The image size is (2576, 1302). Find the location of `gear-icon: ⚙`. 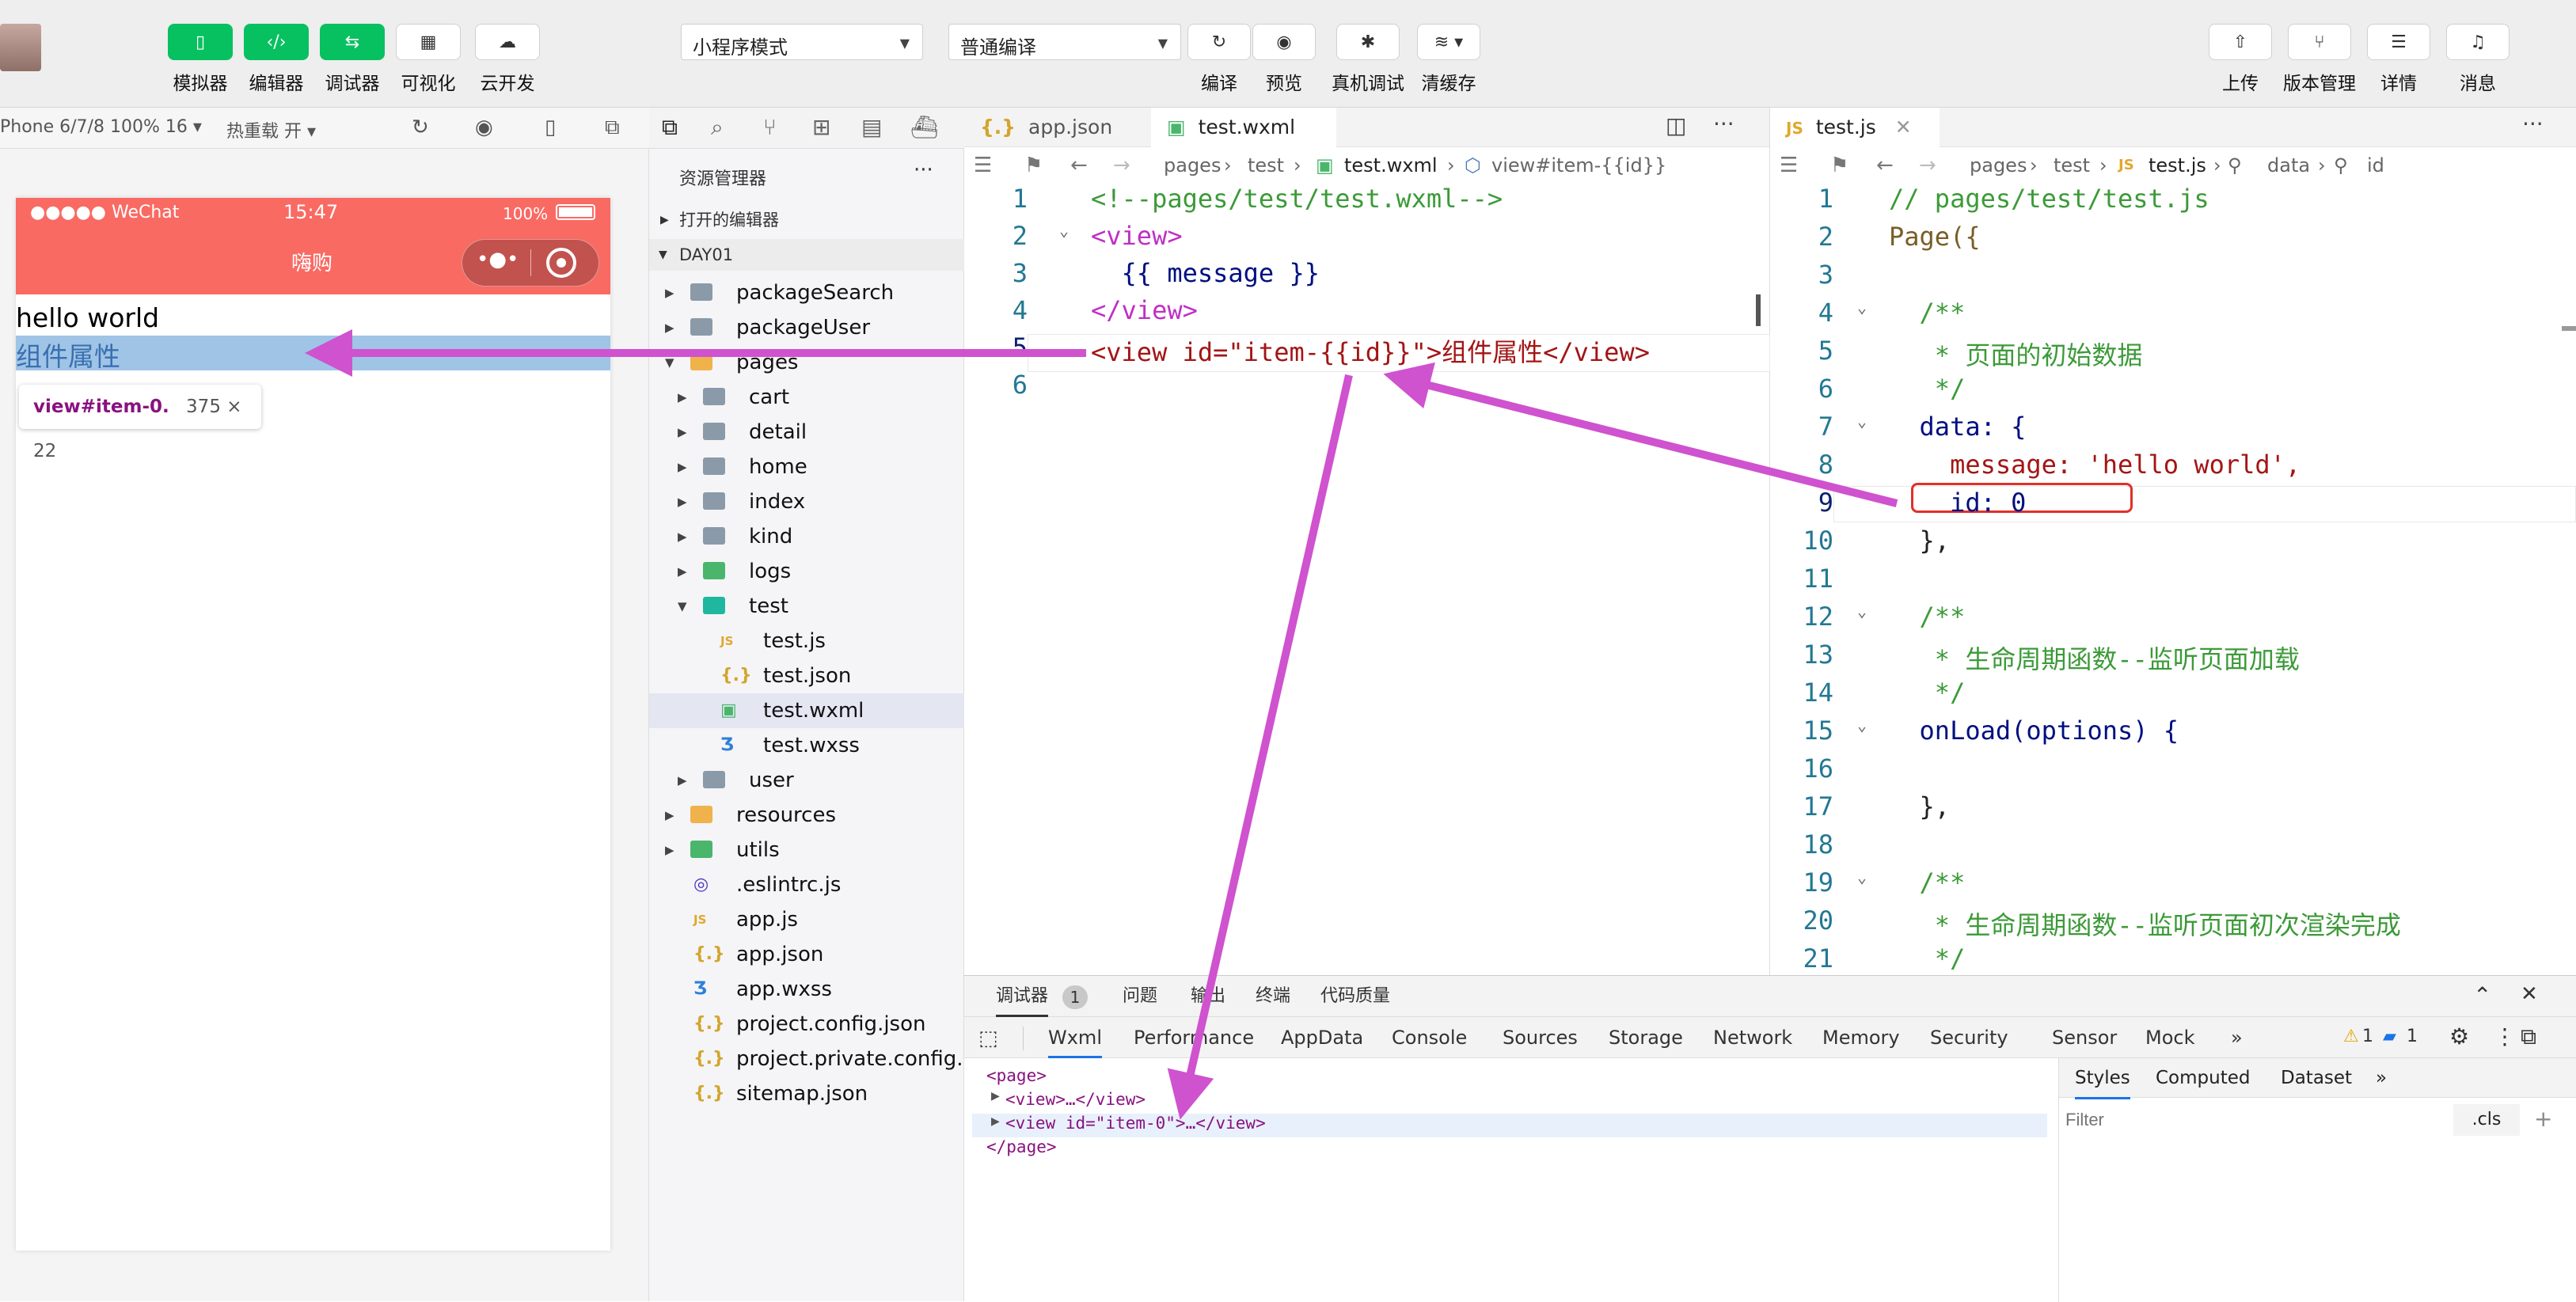

gear-icon: ⚙ is located at coordinates (2459, 1036).